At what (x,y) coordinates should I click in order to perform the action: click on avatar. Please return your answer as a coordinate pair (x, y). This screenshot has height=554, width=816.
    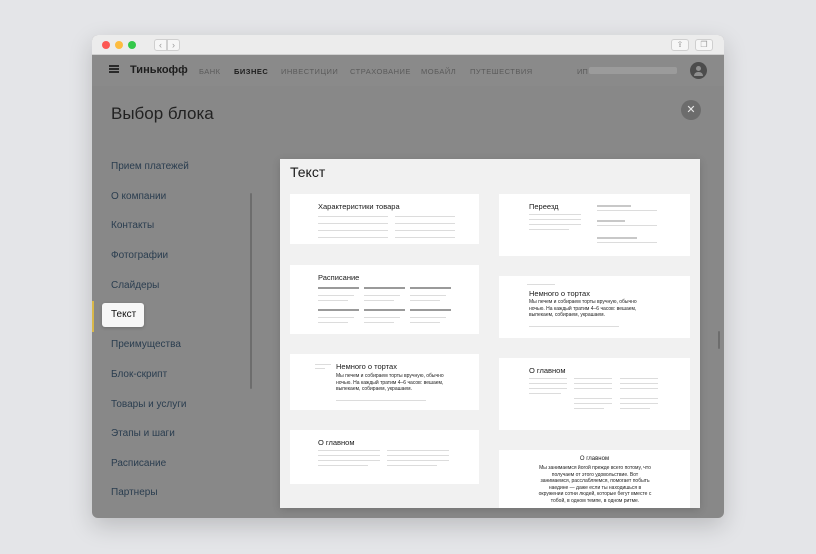
    Looking at the image, I should click on (698, 70).